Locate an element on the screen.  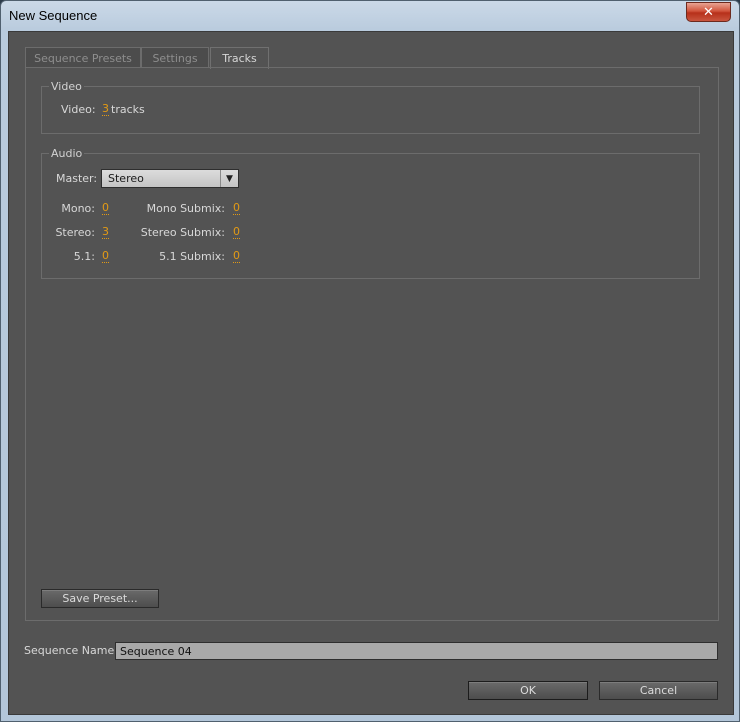
chevron-down-icon: ▼ is located at coordinates (229, 178).